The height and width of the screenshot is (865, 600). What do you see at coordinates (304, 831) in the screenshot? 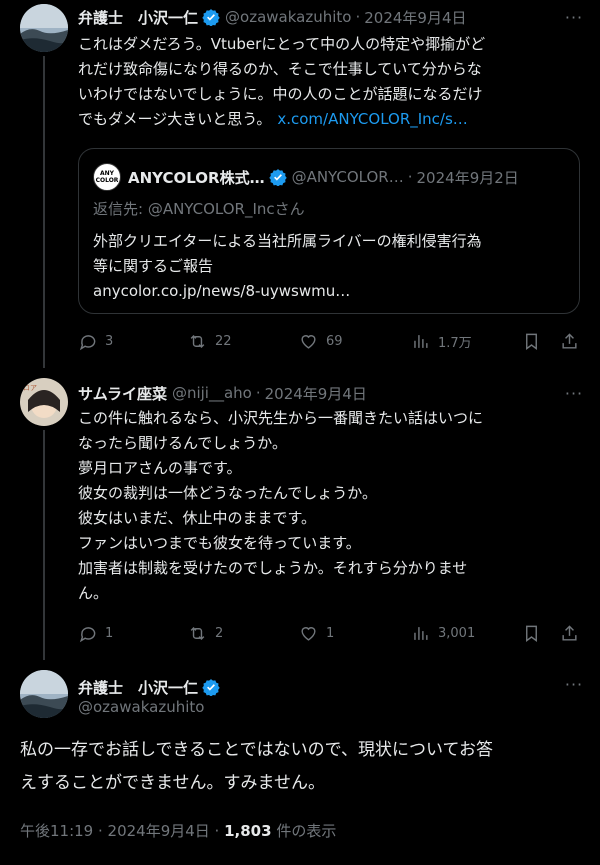
I see `view-label: 件の表示` at bounding box center [304, 831].